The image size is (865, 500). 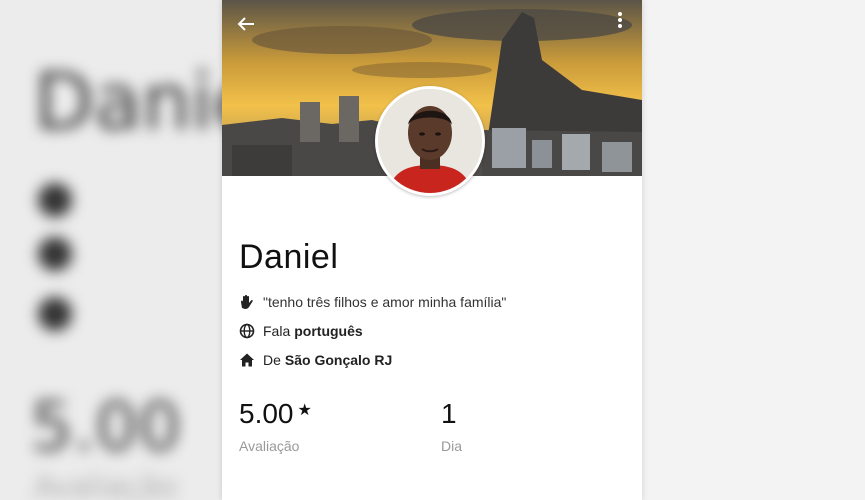 What do you see at coordinates (64, 252) in the screenshot?
I see `background-language-line` at bounding box center [64, 252].